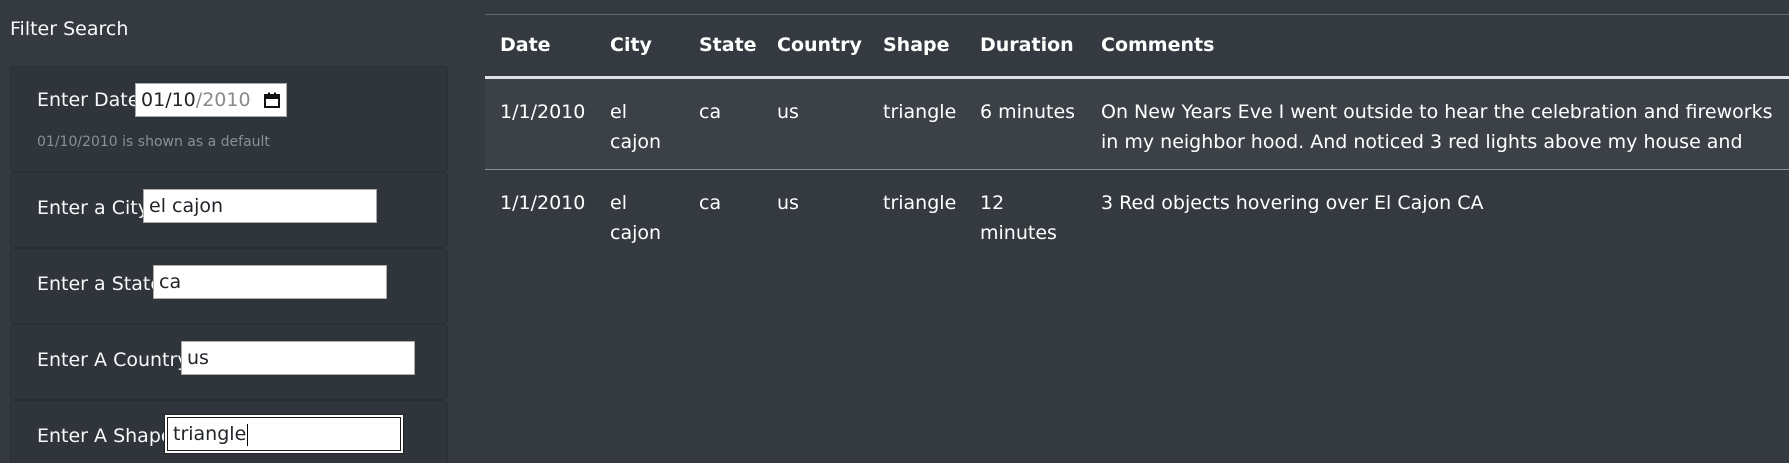 The height and width of the screenshot is (463, 1789). I want to click on filter-title: Filter Search, so click(69, 29).